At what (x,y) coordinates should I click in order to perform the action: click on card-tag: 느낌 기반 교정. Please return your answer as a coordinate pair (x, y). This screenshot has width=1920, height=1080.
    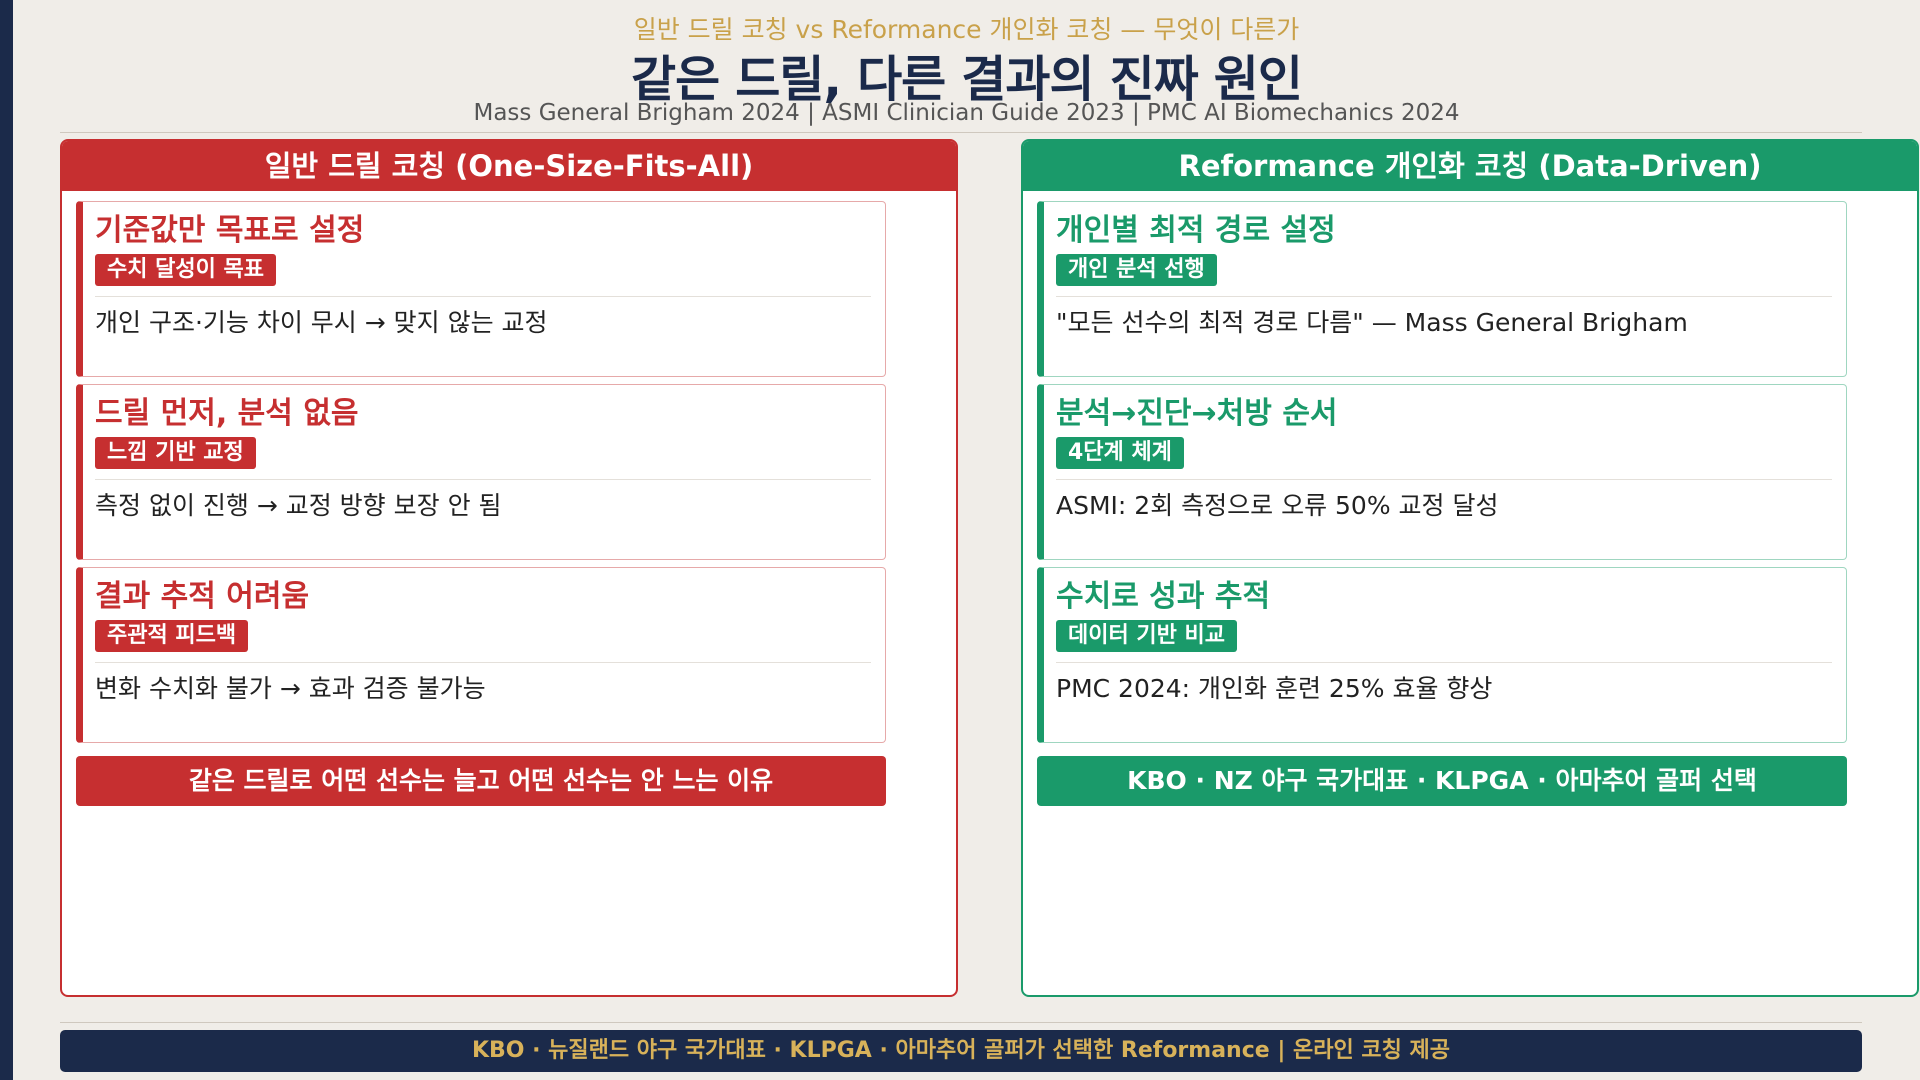
    Looking at the image, I should click on (175, 453).